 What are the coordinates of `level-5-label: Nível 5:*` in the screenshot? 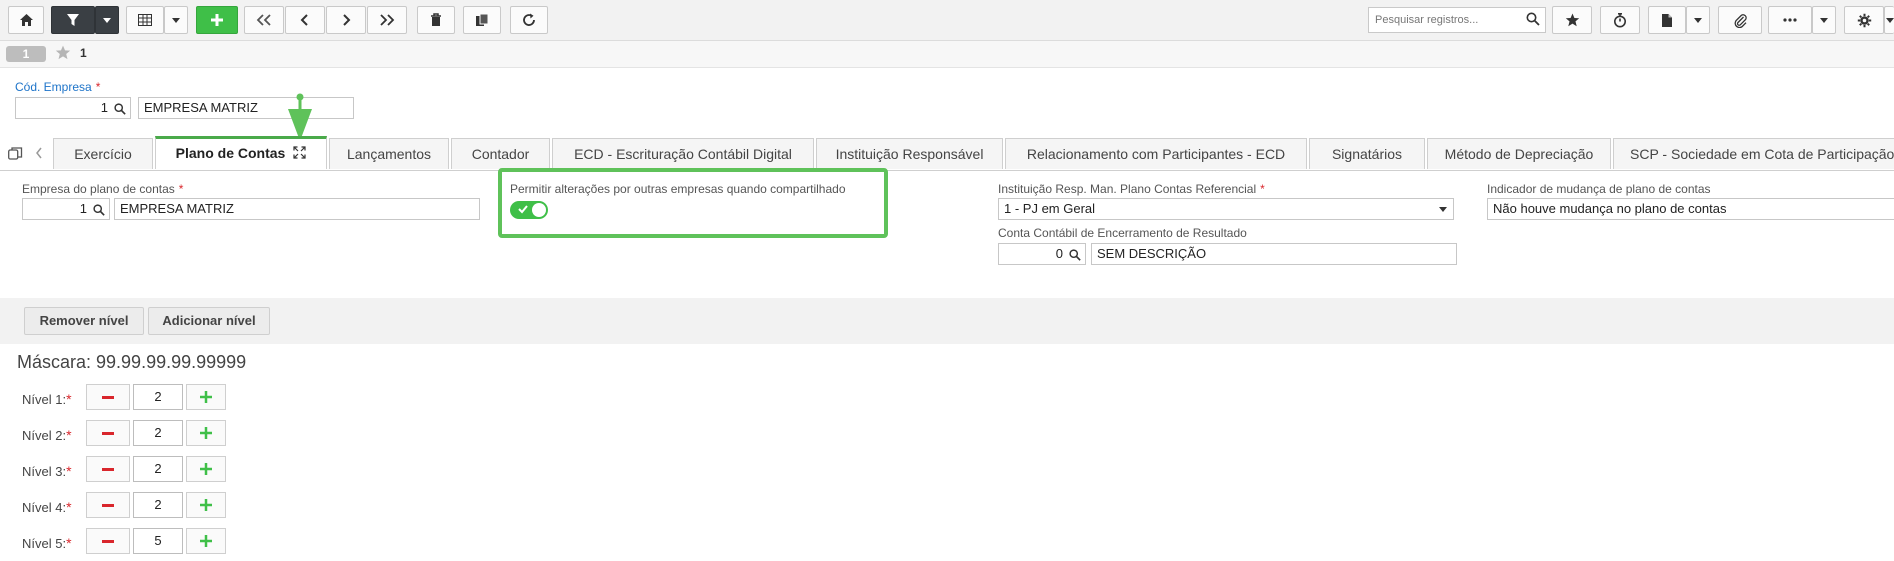 It's located at (47, 543).